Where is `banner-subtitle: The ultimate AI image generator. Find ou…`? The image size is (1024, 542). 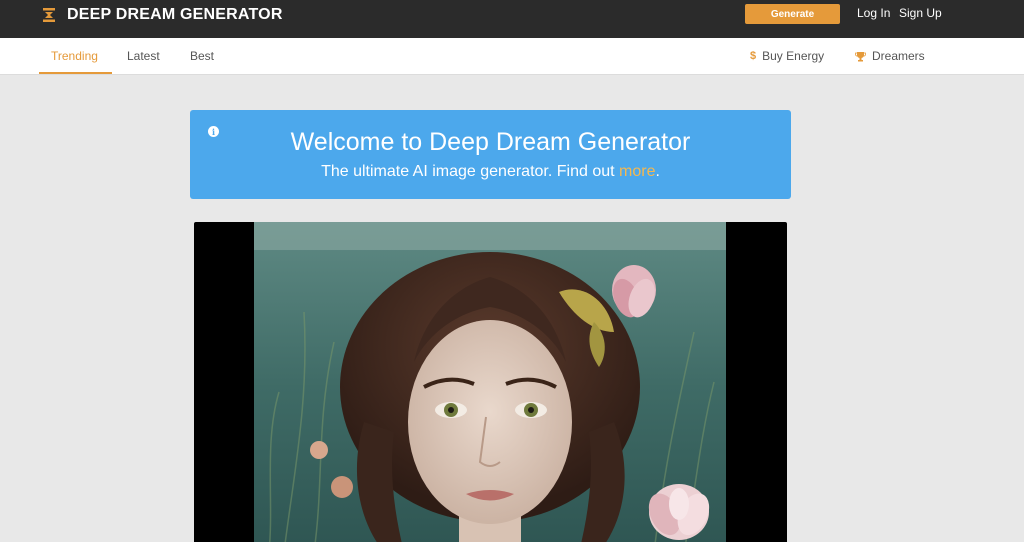 banner-subtitle: The ultimate AI image generator. Find ou… is located at coordinates (490, 172).